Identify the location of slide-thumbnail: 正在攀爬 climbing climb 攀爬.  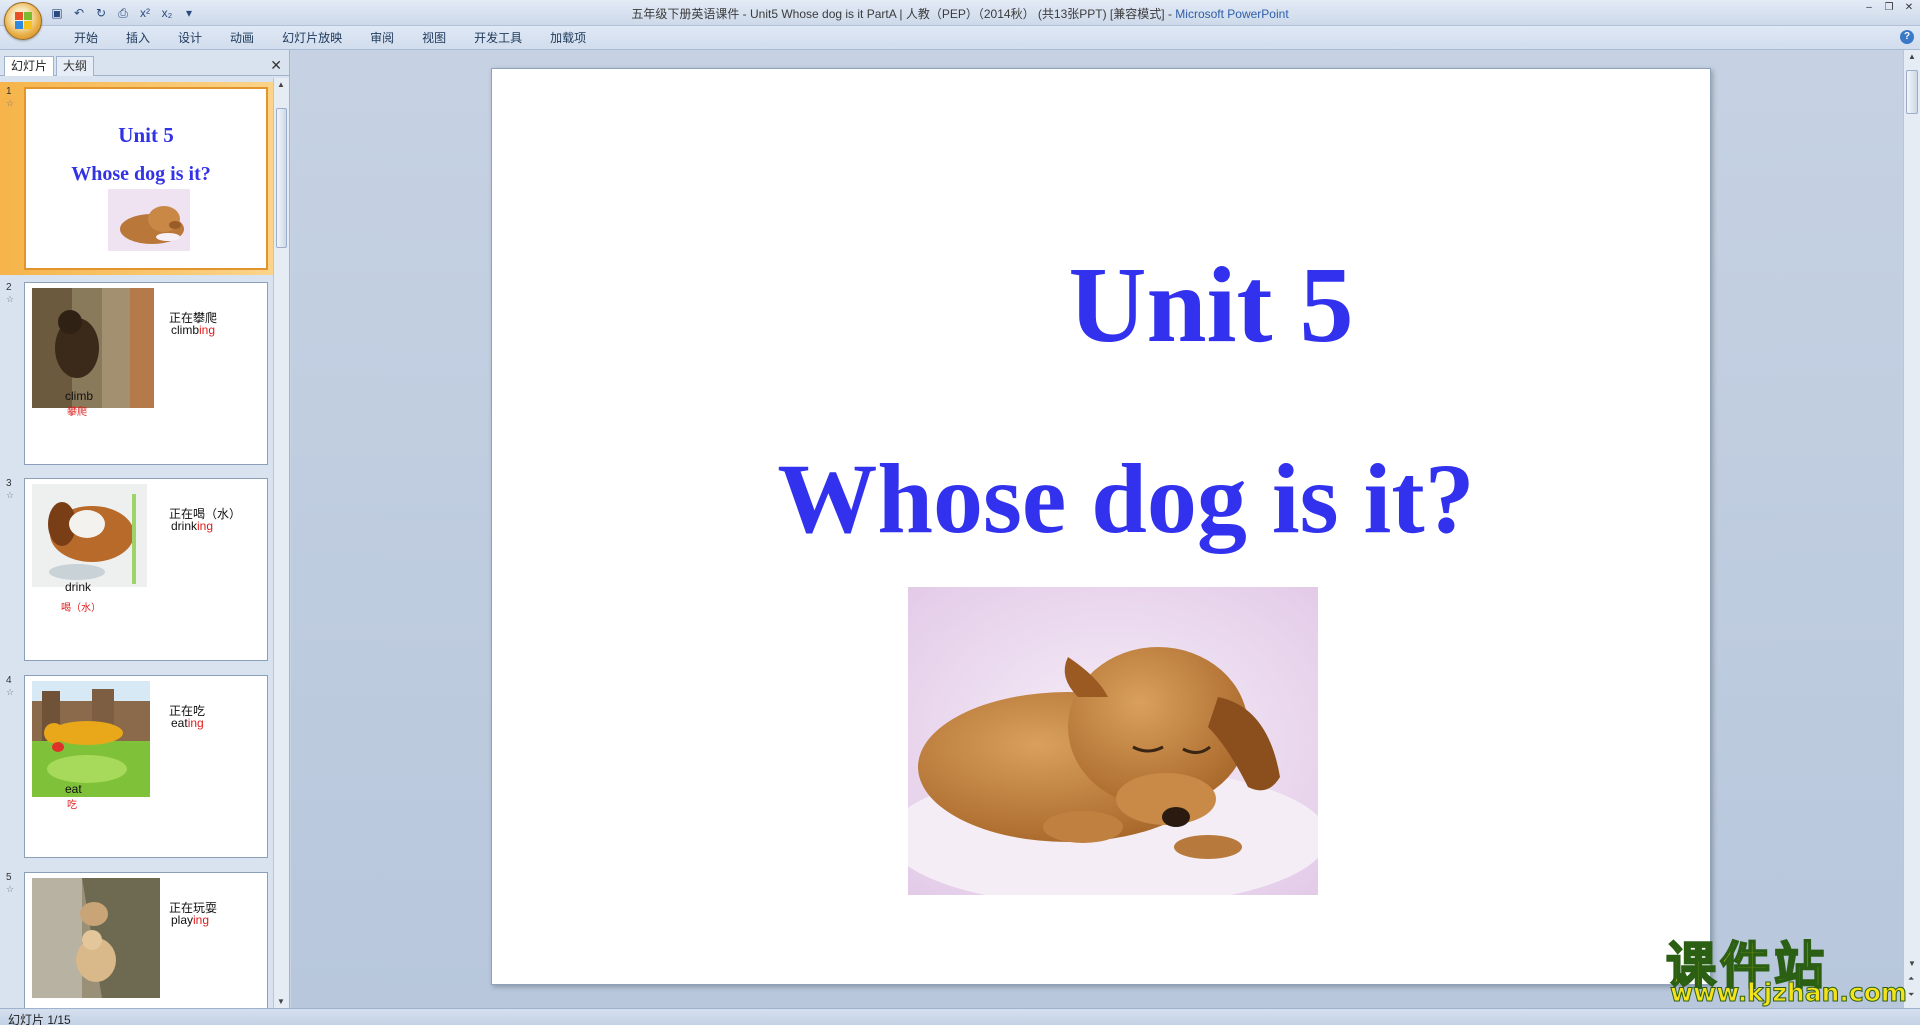
(146, 373).